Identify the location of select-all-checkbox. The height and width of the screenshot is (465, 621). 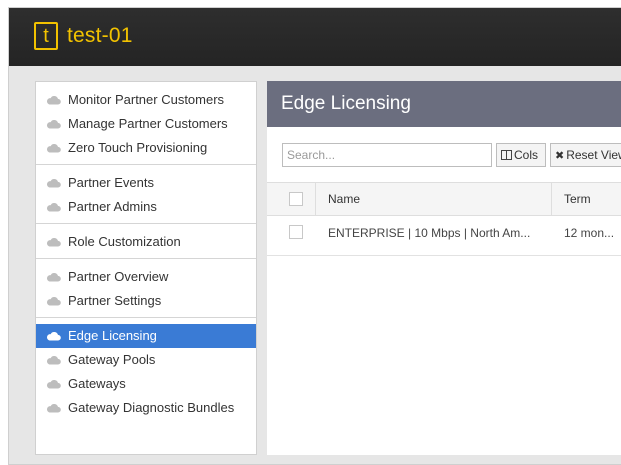
(296, 199).